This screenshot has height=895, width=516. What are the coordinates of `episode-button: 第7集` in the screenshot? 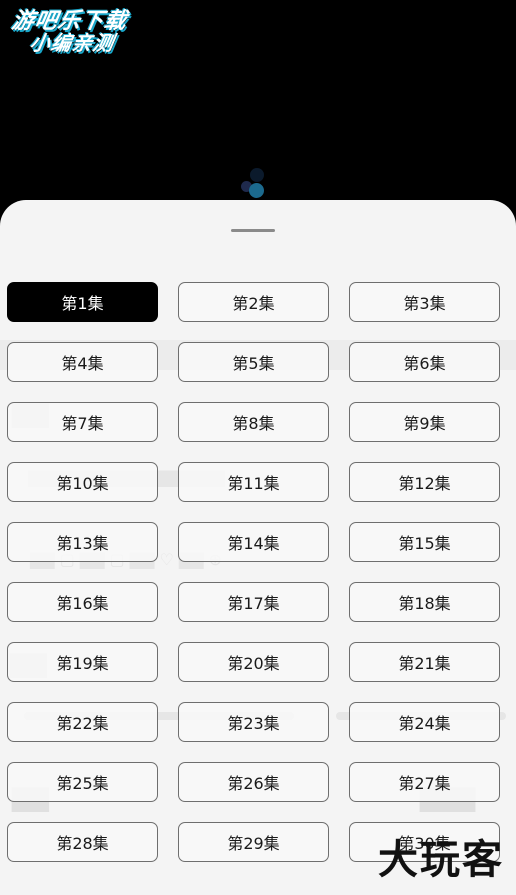 It's located at (82, 422).